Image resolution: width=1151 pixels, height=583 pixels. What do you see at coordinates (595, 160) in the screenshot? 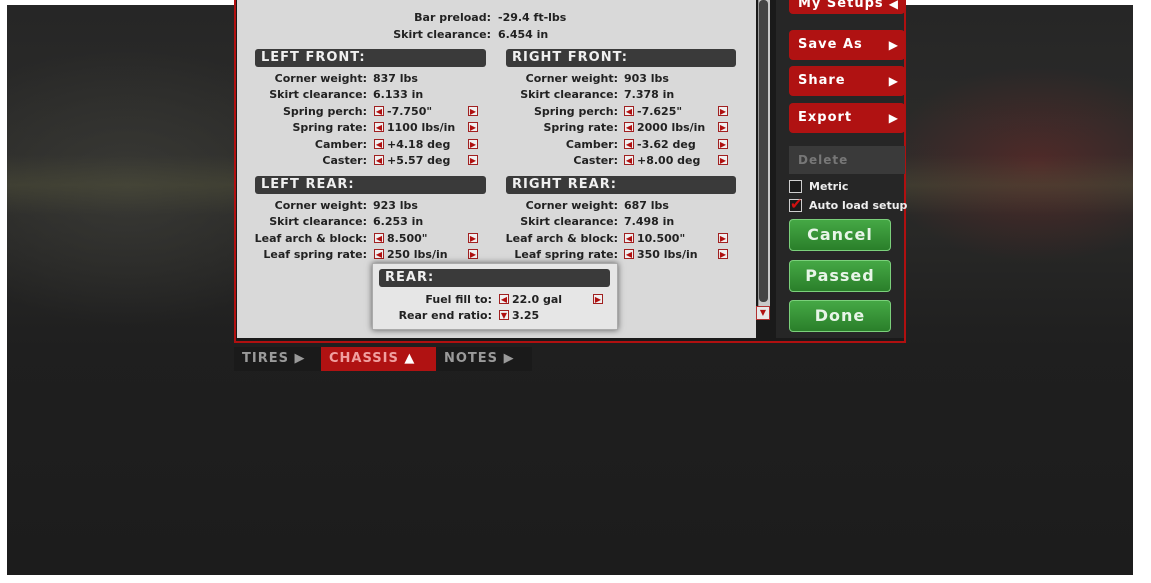
I see `rf-caster-label: Caster:` at bounding box center [595, 160].